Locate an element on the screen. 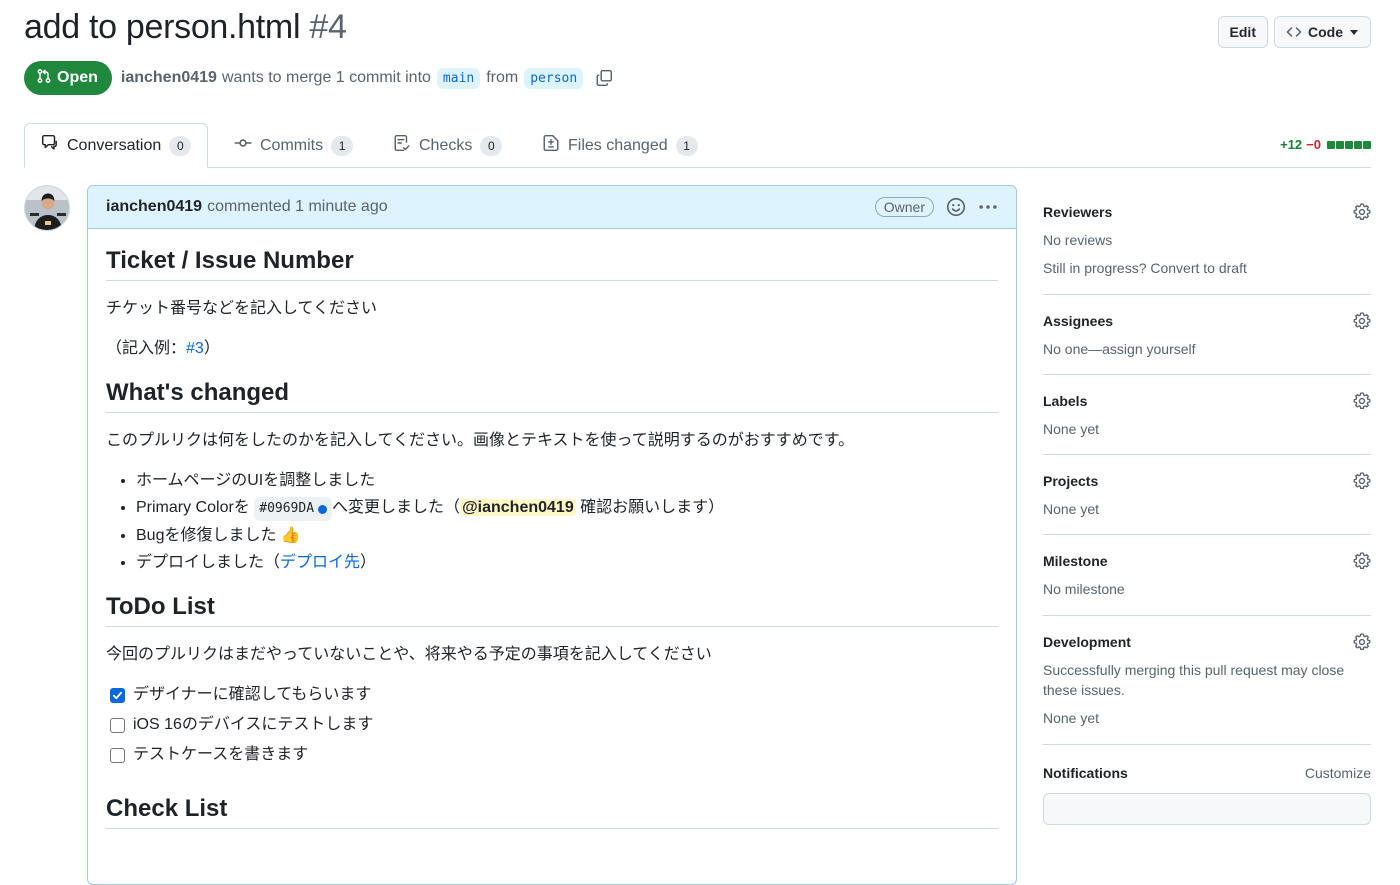  base-branch: main is located at coordinates (458, 78).